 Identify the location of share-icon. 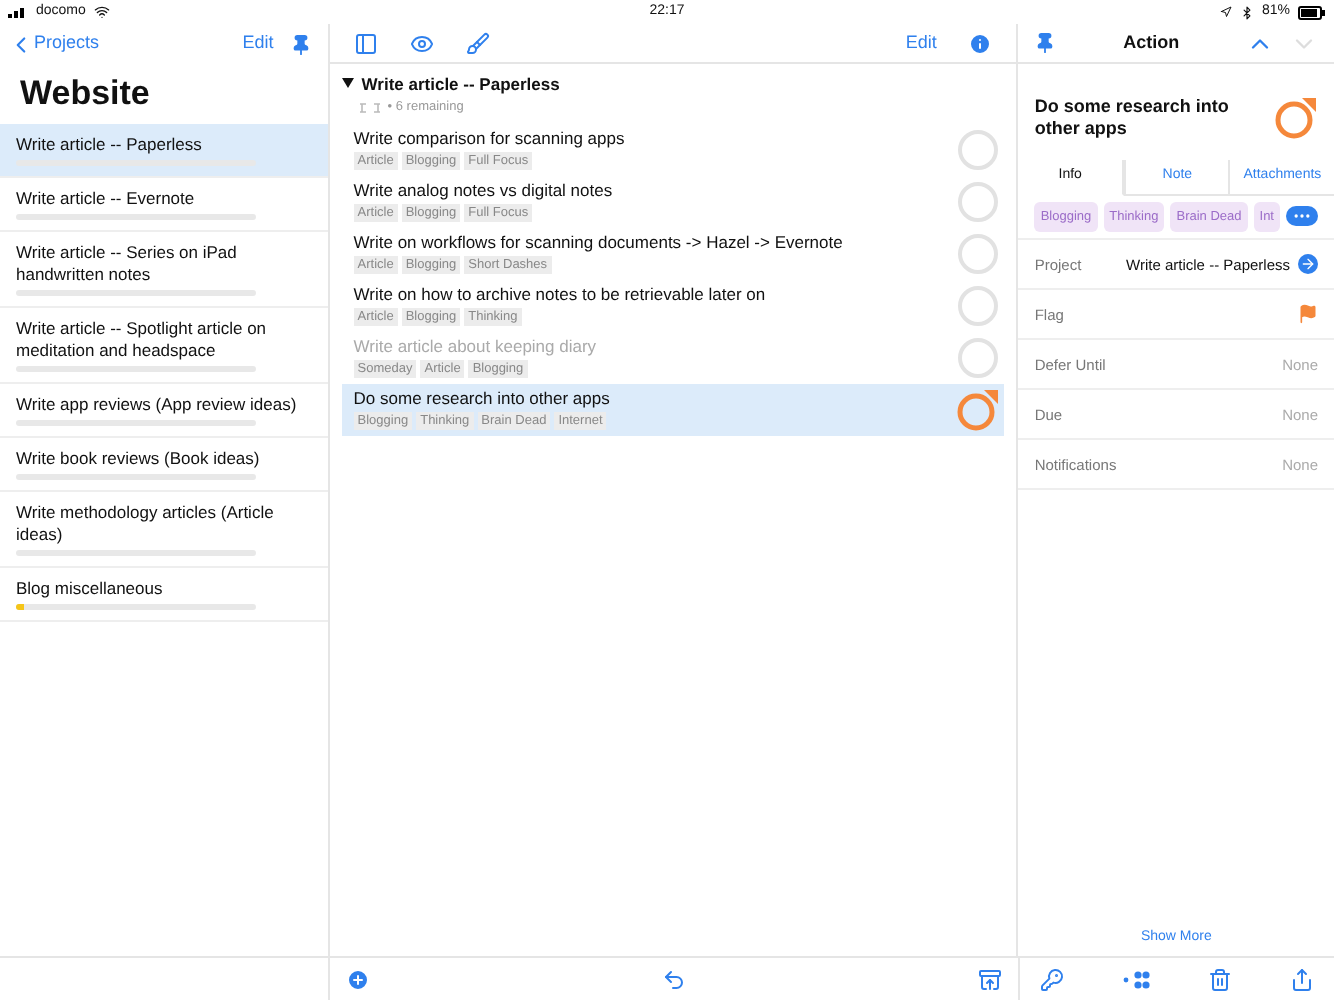
(1302, 979).